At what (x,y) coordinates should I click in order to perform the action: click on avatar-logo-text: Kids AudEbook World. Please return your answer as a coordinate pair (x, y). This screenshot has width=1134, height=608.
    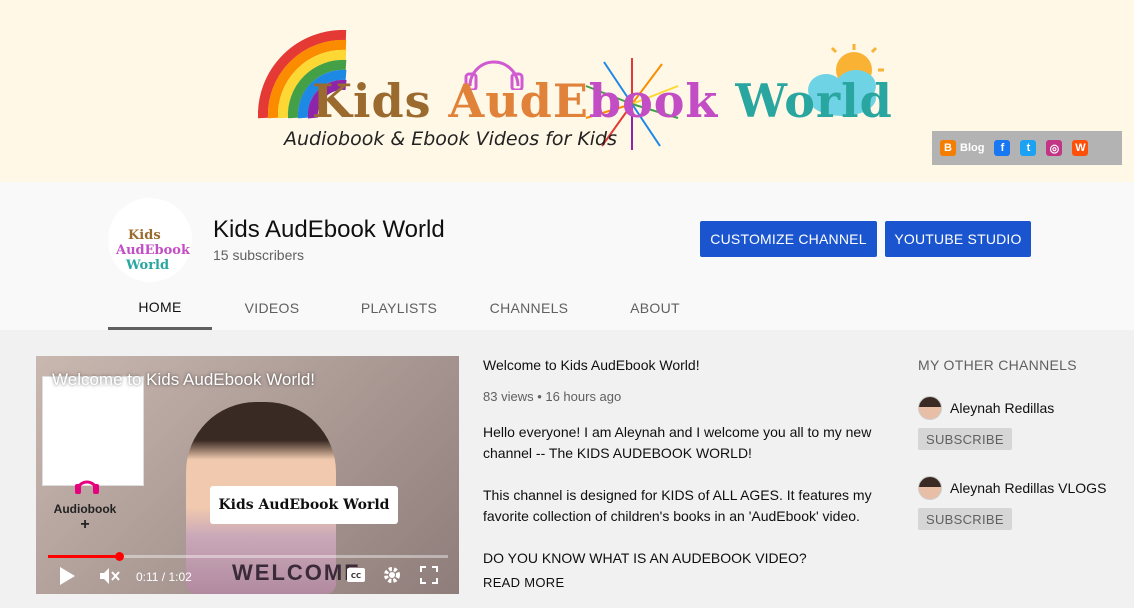
    Looking at the image, I should click on (153, 250).